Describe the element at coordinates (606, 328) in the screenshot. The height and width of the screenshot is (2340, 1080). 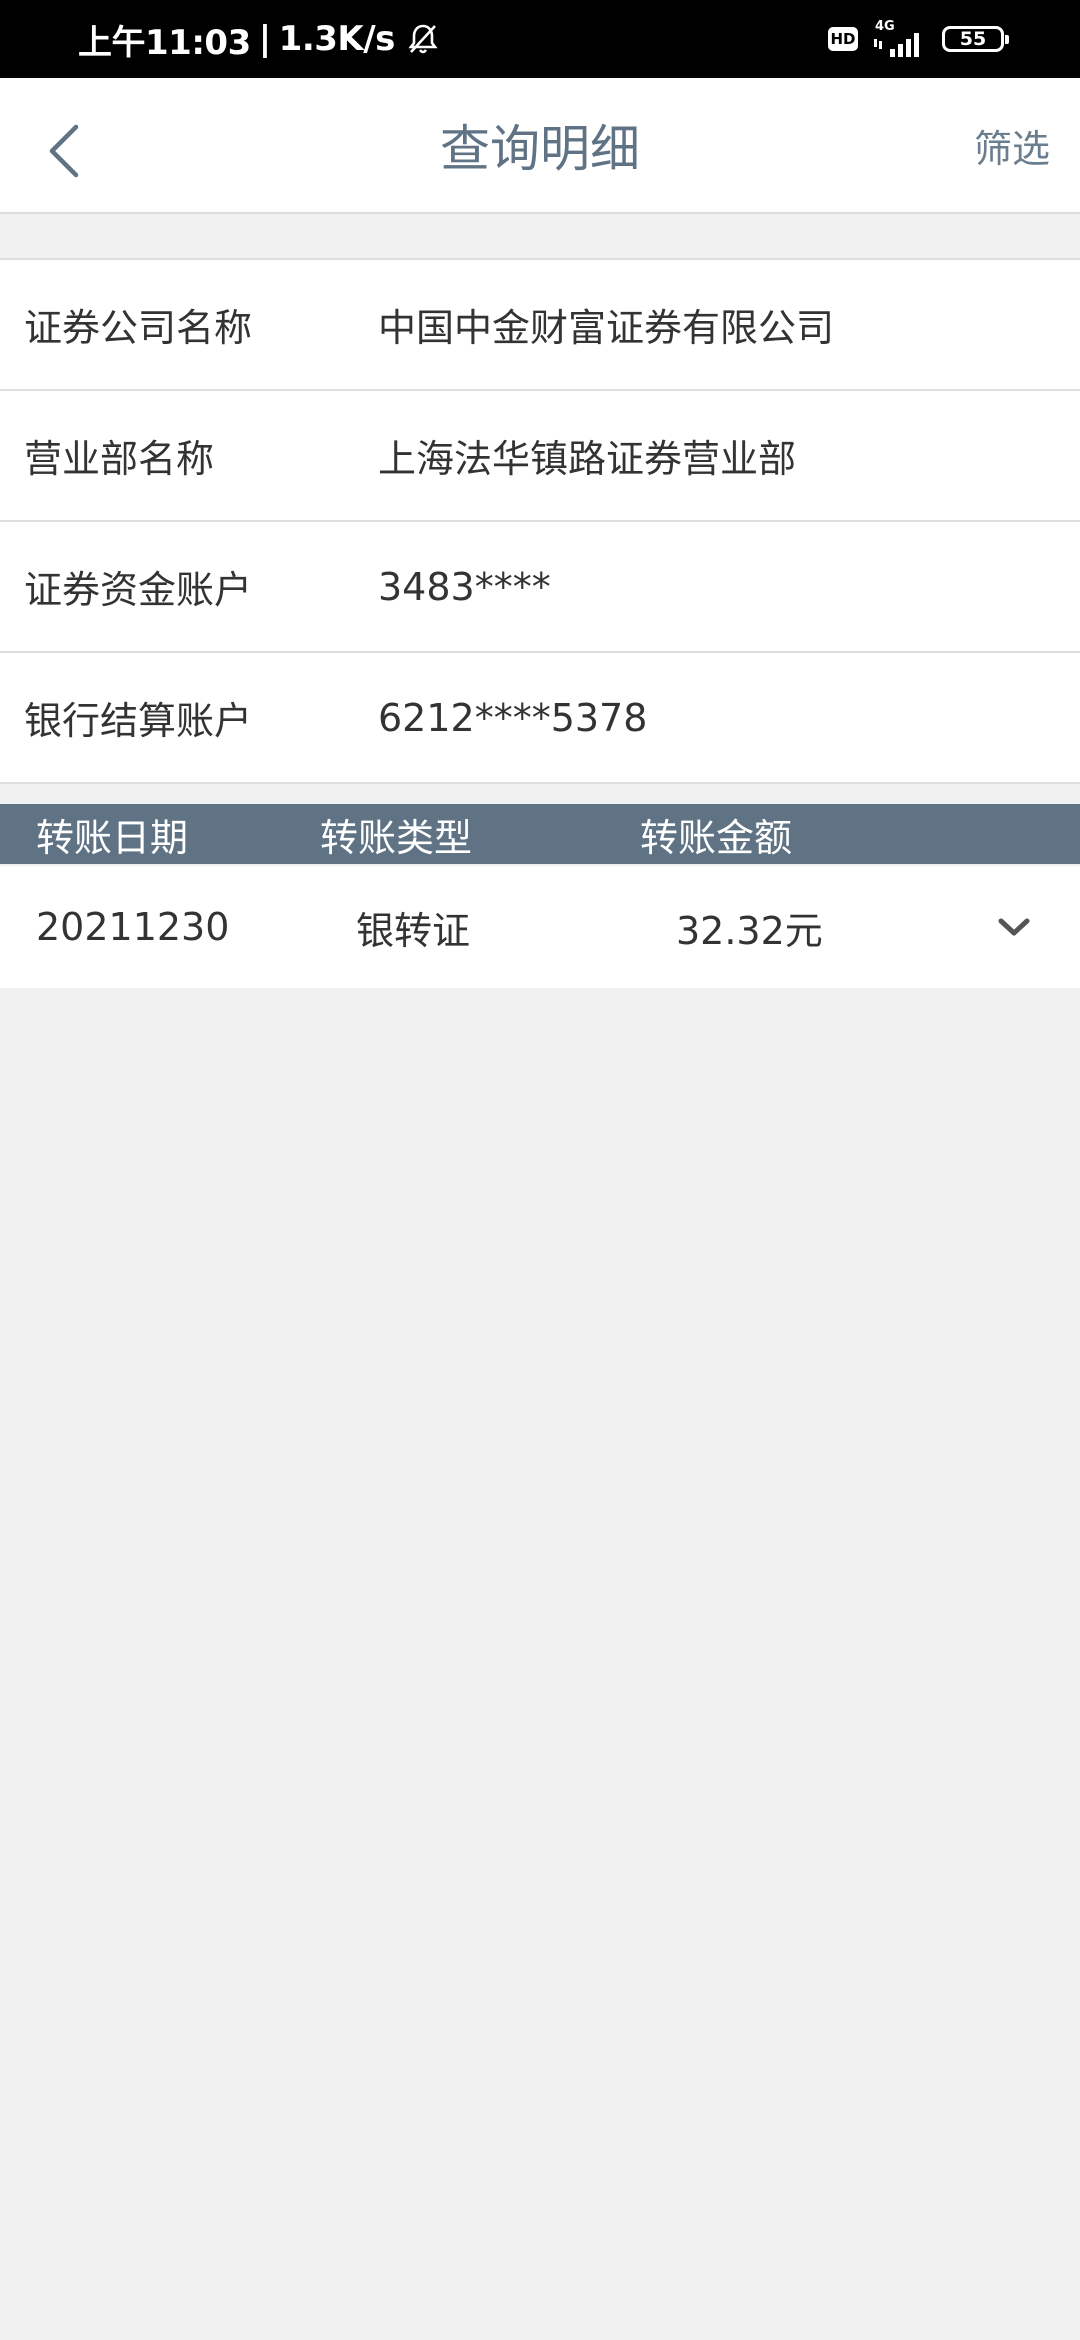
I see `info-value: 中国中金财富证券有限公司` at that location.